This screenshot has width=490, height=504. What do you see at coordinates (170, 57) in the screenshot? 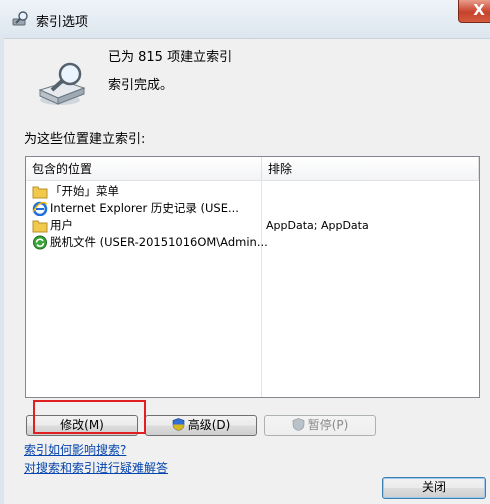
I see `indexed-count-text: 已为 815 项建立索引` at bounding box center [170, 57].